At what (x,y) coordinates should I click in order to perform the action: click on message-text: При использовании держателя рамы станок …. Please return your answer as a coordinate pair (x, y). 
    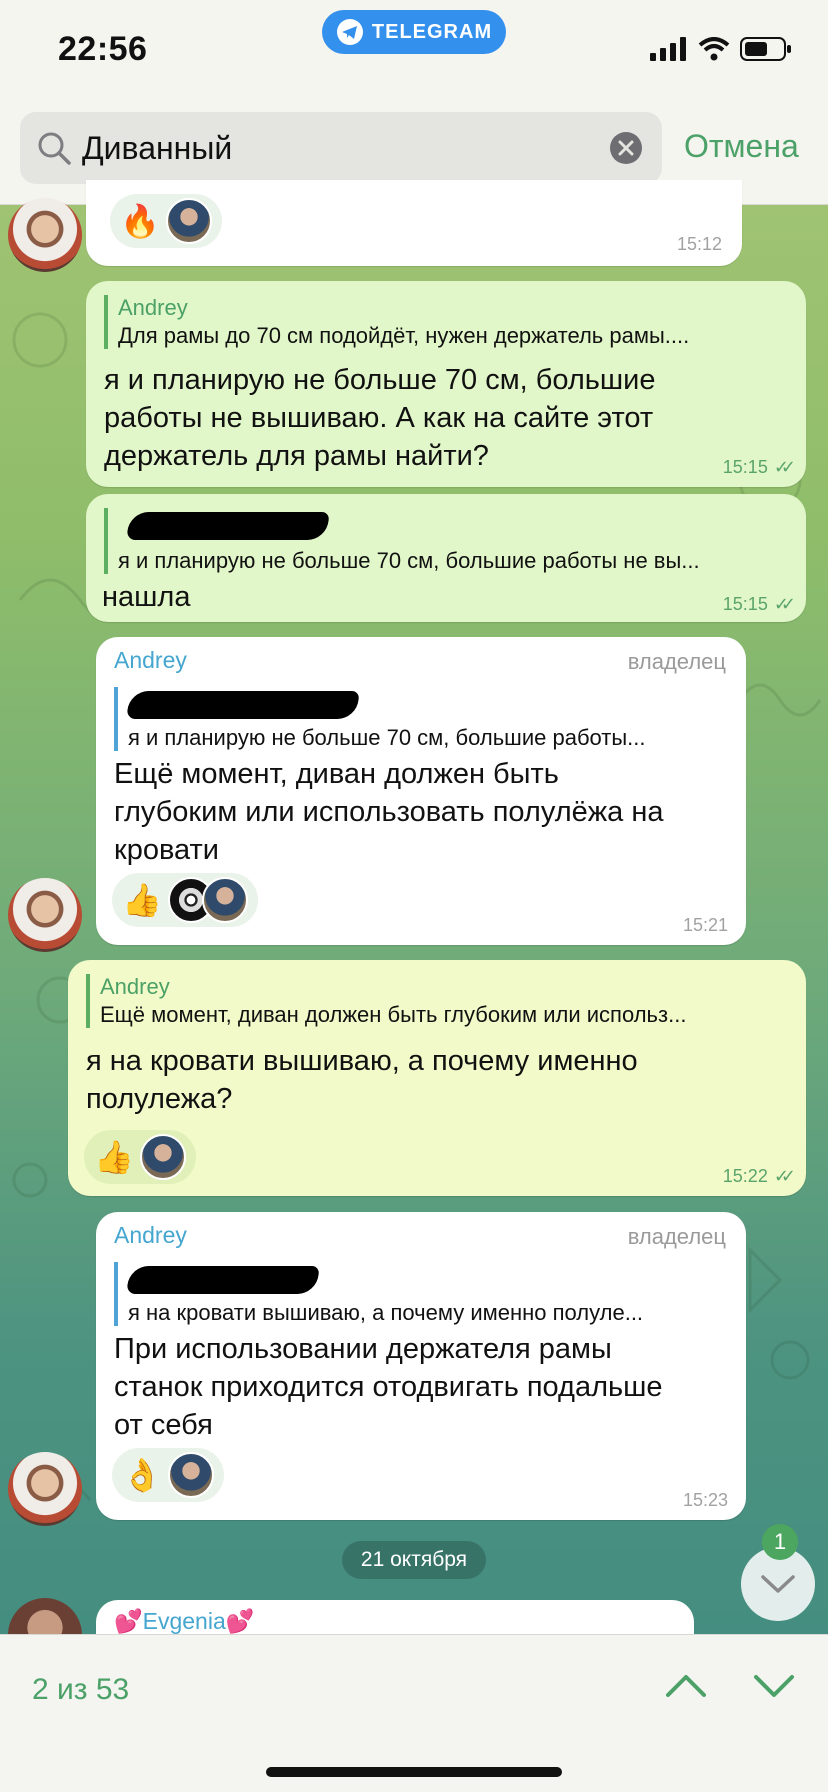
    Looking at the image, I should click on (388, 1387).